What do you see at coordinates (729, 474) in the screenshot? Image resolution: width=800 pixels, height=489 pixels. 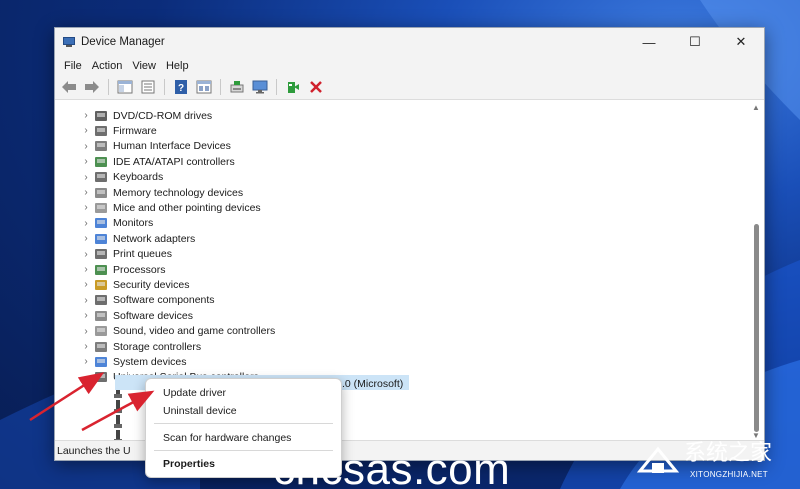 I see `watermark-xitongzhijia-url: XITONGZHIJIA.NET` at bounding box center [729, 474].